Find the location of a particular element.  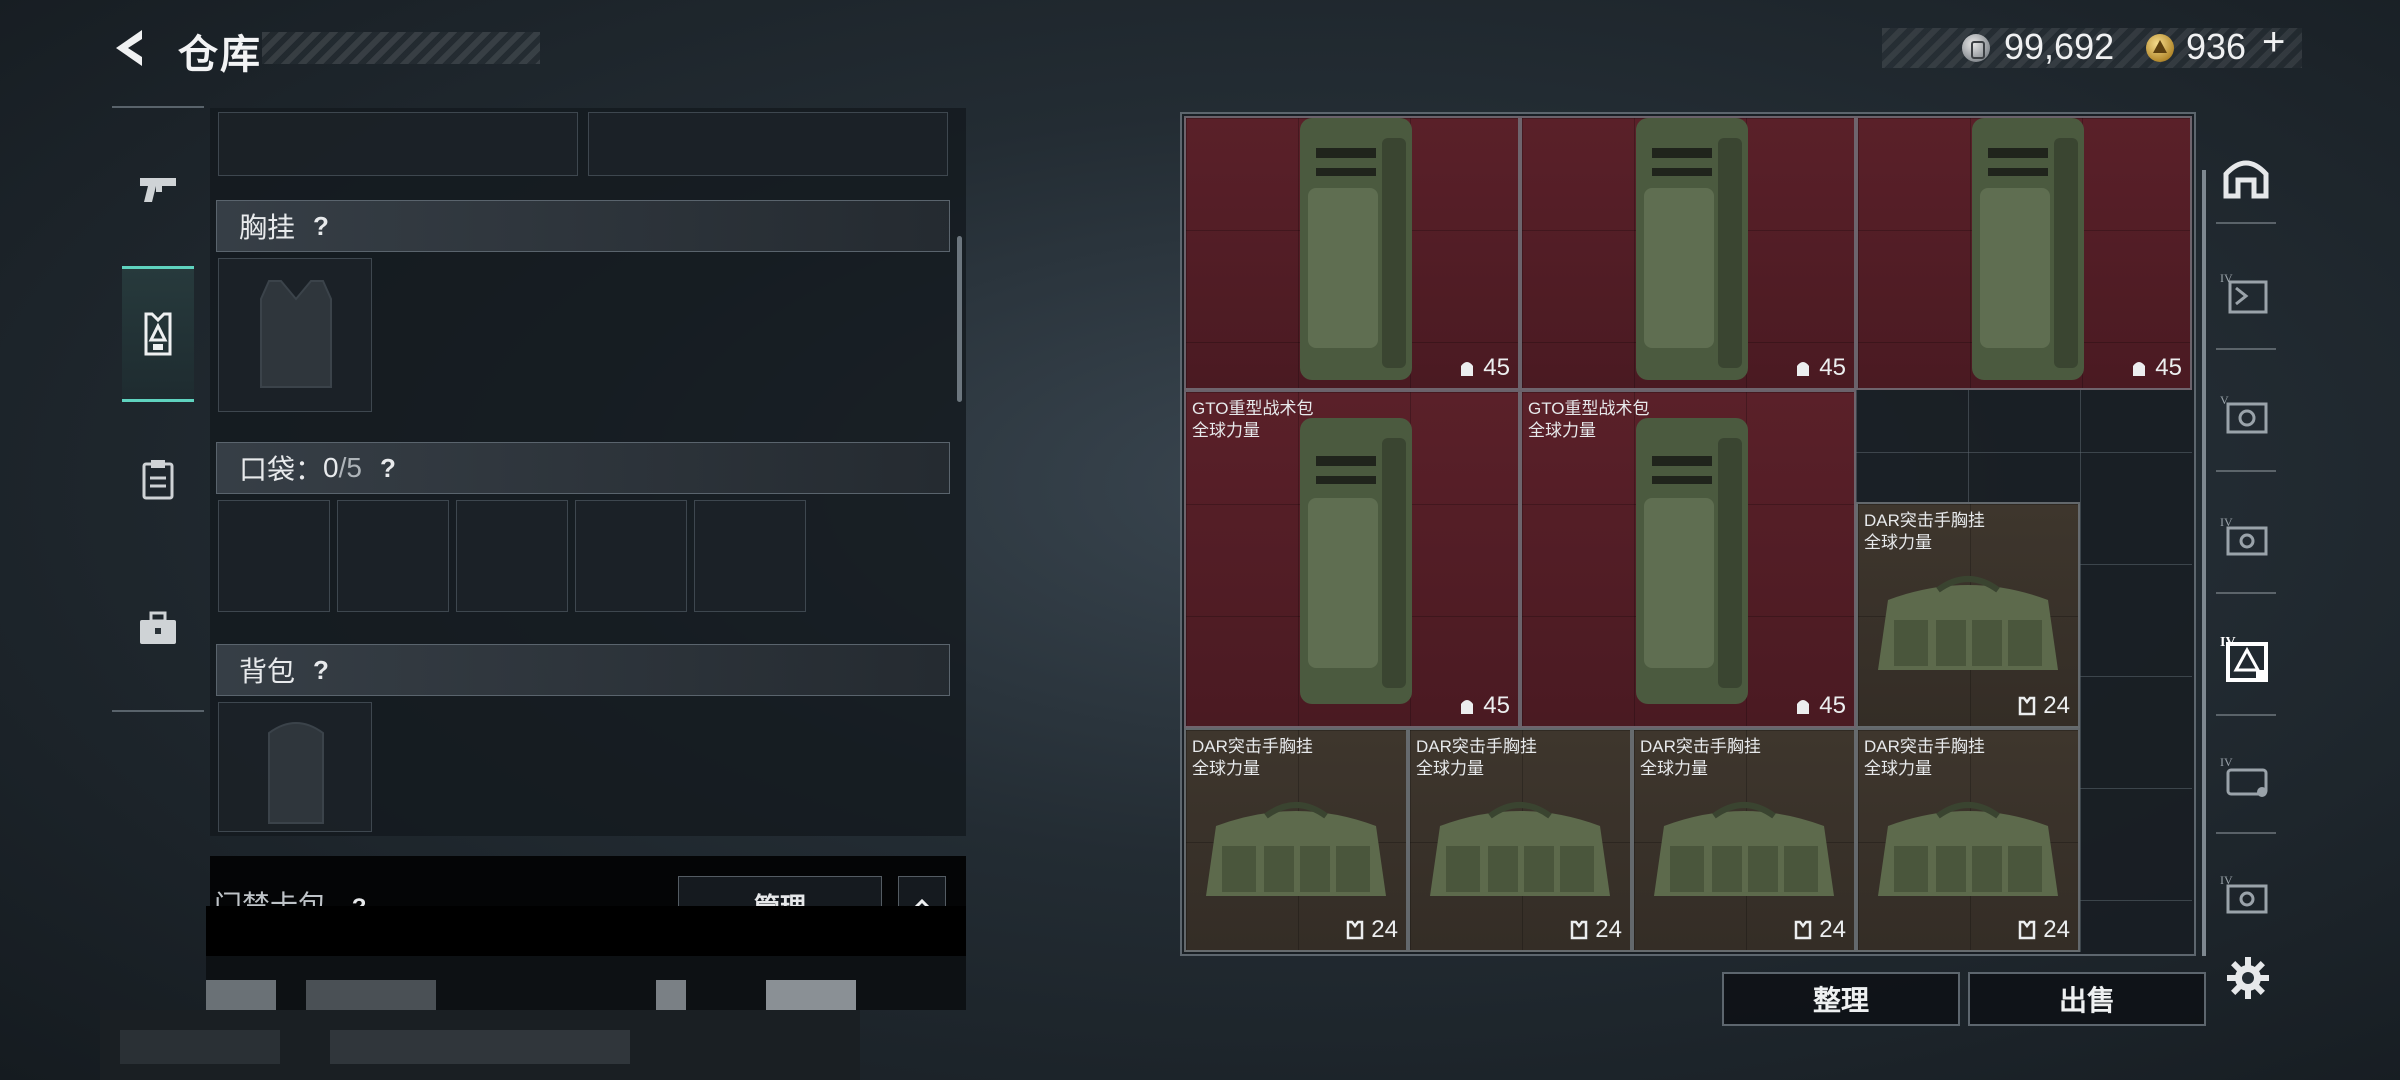

topup-button: + is located at coordinates (2273, 42).